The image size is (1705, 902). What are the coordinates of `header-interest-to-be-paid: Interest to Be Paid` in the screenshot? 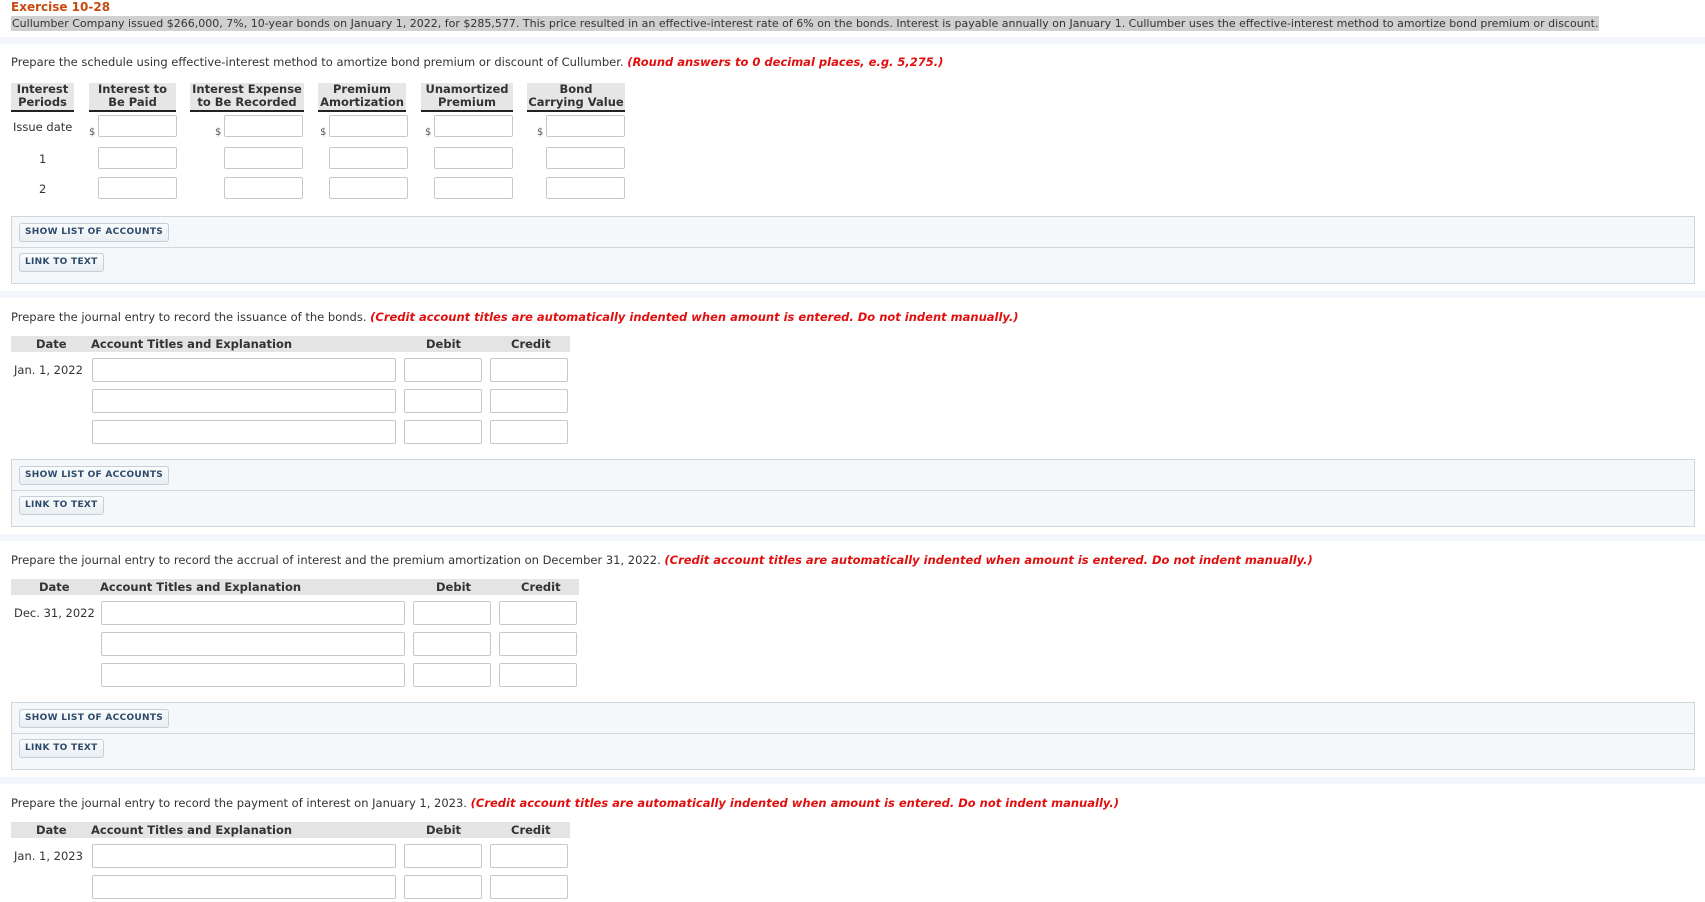 It's located at (132, 97).